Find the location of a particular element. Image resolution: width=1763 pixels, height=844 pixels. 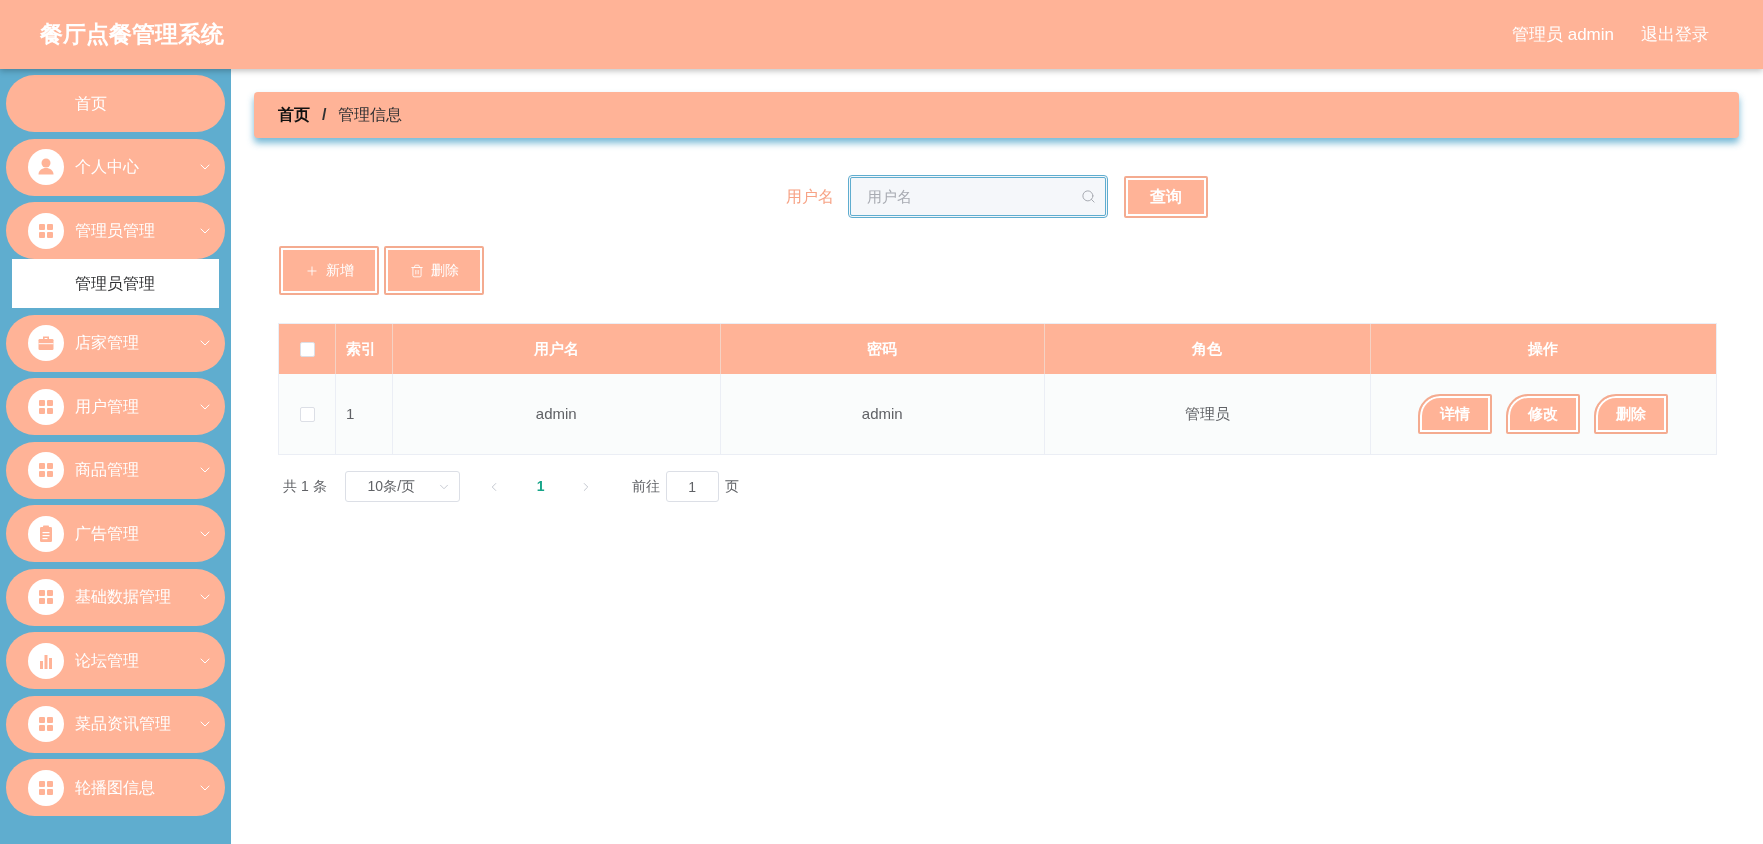

sidebar-item: 商品管理 is located at coordinates (115, 470).